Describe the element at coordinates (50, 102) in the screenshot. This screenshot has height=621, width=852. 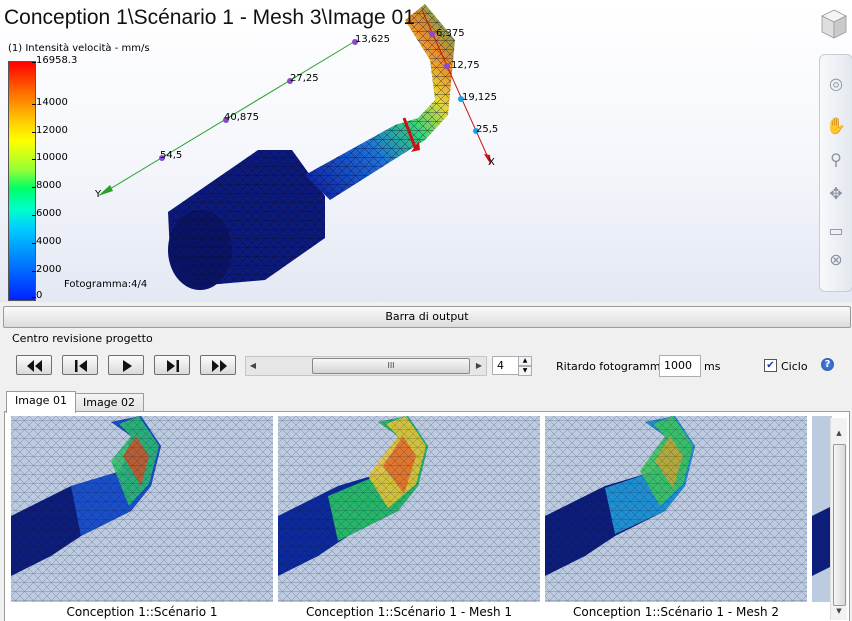
I see `legend-tick: 14000` at that location.